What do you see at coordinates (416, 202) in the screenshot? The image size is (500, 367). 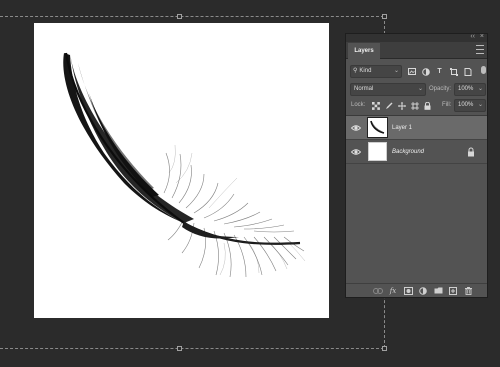 I see `layers-list: Layer 1 Background` at bounding box center [416, 202].